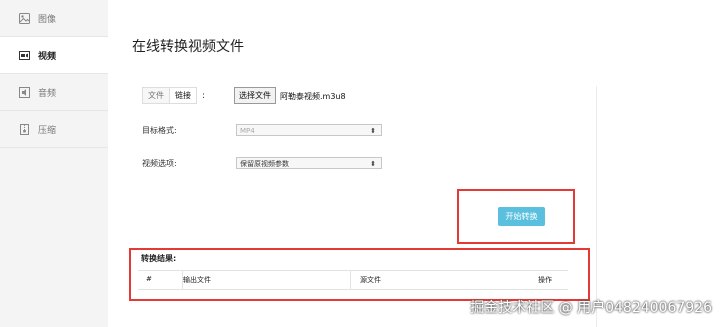 Image resolution: width=720 pixels, height=327 pixels. I want to click on column-header-source: 源文件, so click(370, 280).